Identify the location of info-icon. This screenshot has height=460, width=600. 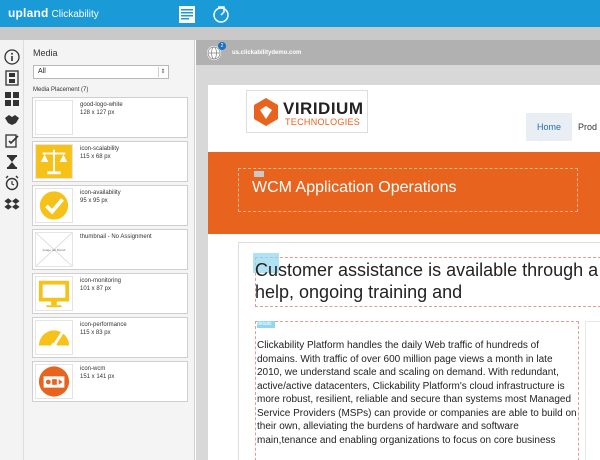
(12, 57).